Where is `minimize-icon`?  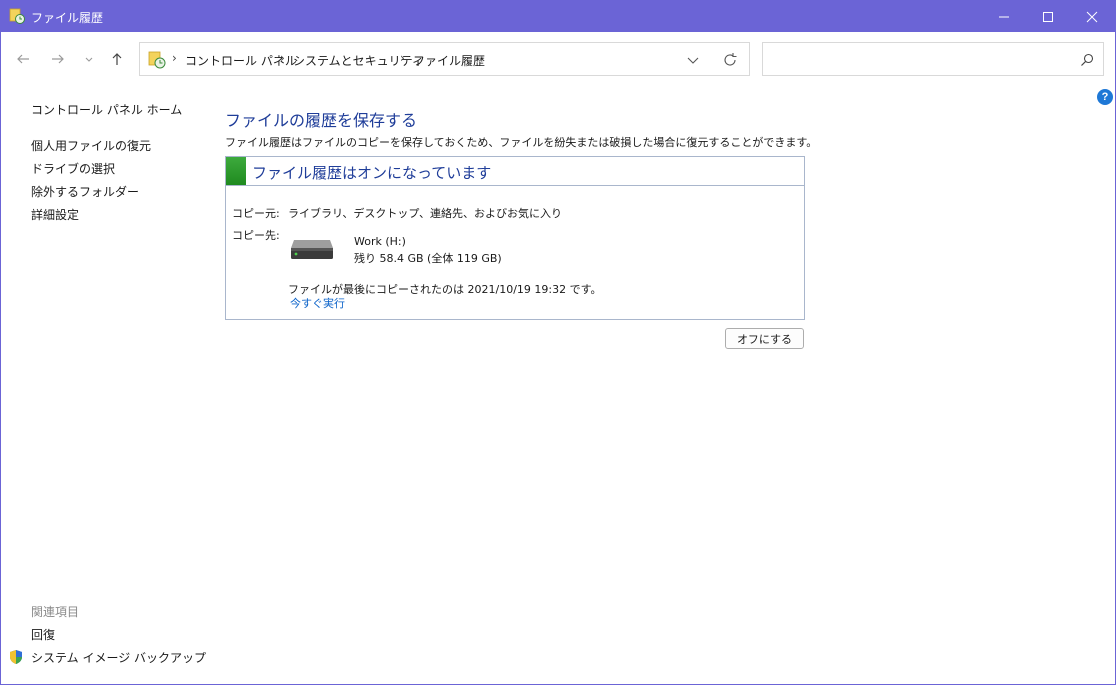
minimize-icon is located at coordinates (1004, 16).